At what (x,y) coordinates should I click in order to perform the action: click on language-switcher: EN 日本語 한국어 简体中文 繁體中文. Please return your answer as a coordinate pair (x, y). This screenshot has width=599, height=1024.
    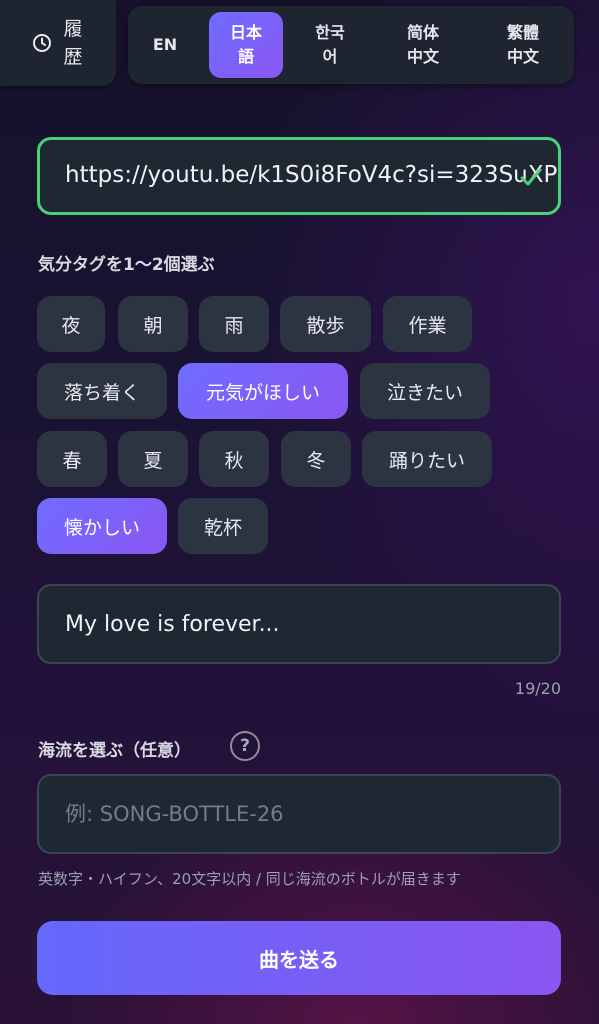
    Looking at the image, I should click on (351, 45).